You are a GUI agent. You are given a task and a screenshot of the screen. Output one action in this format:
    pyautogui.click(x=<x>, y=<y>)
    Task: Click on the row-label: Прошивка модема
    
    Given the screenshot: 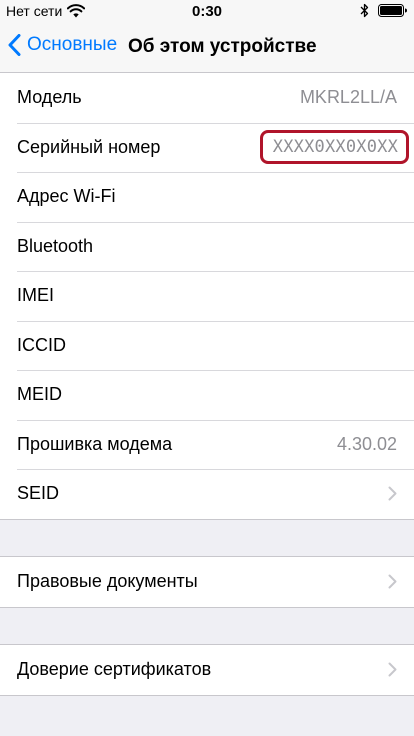 What is the action you would take?
    pyautogui.click(x=95, y=443)
    